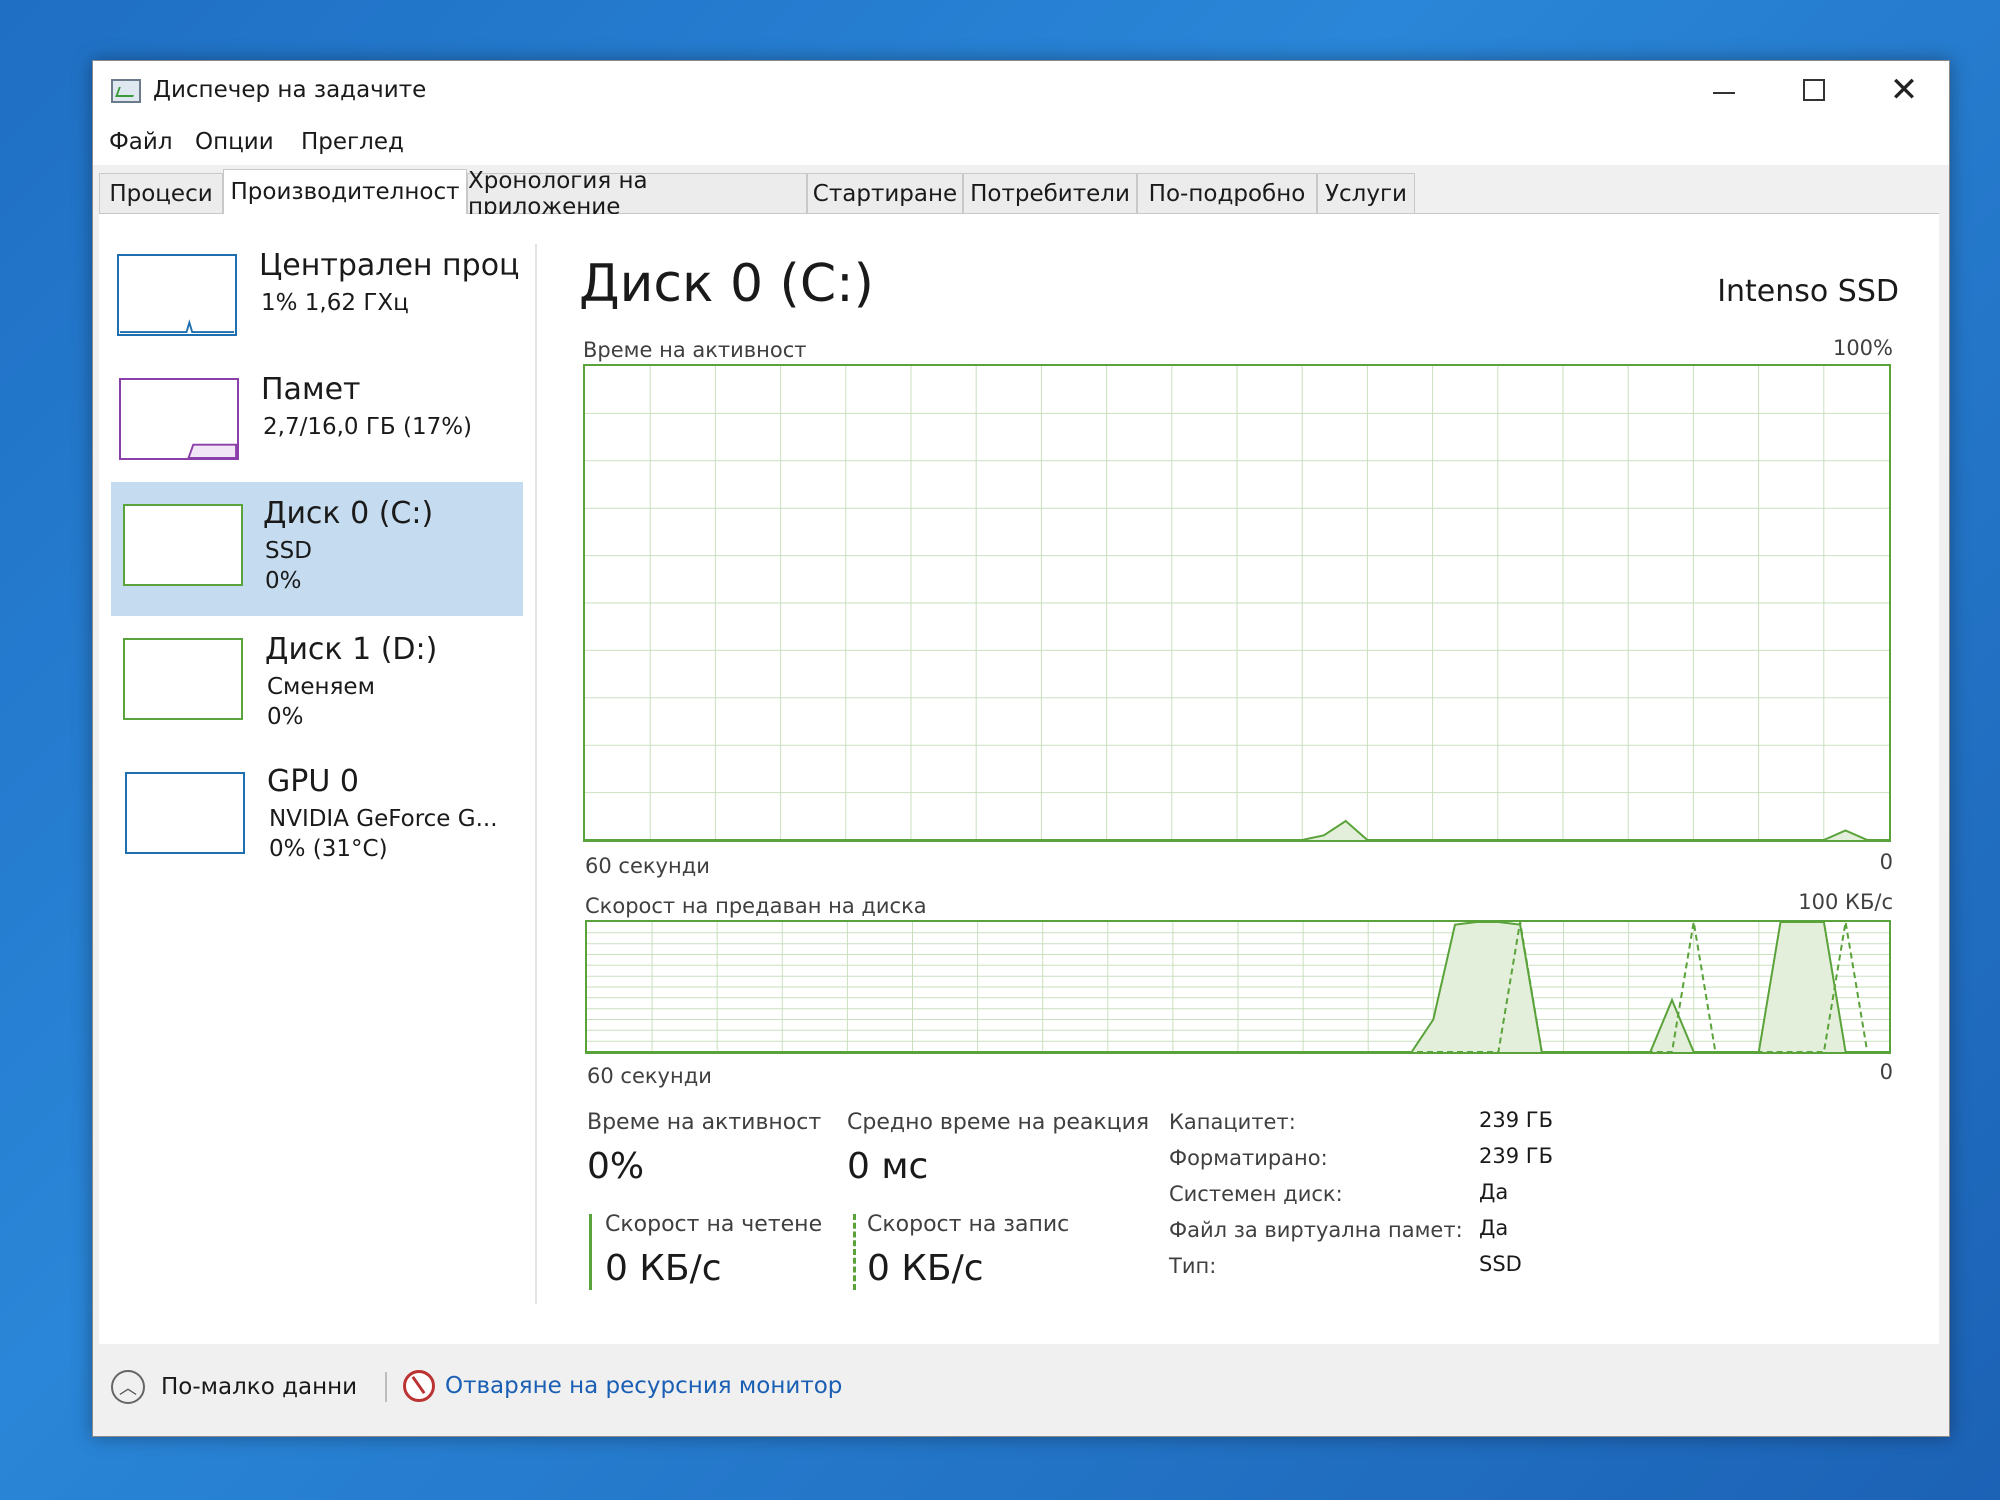 The width and height of the screenshot is (2000, 1500). I want to click on close-button: ✕, so click(1904, 90).